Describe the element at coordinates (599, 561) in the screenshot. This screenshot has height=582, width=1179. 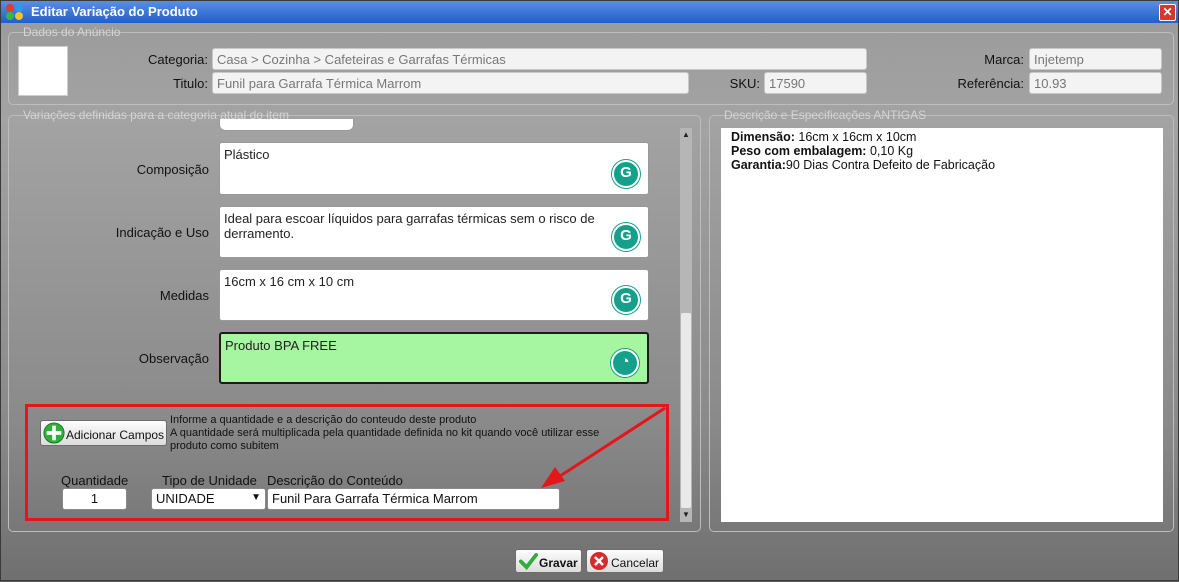
I see `cancel-icon` at that location.